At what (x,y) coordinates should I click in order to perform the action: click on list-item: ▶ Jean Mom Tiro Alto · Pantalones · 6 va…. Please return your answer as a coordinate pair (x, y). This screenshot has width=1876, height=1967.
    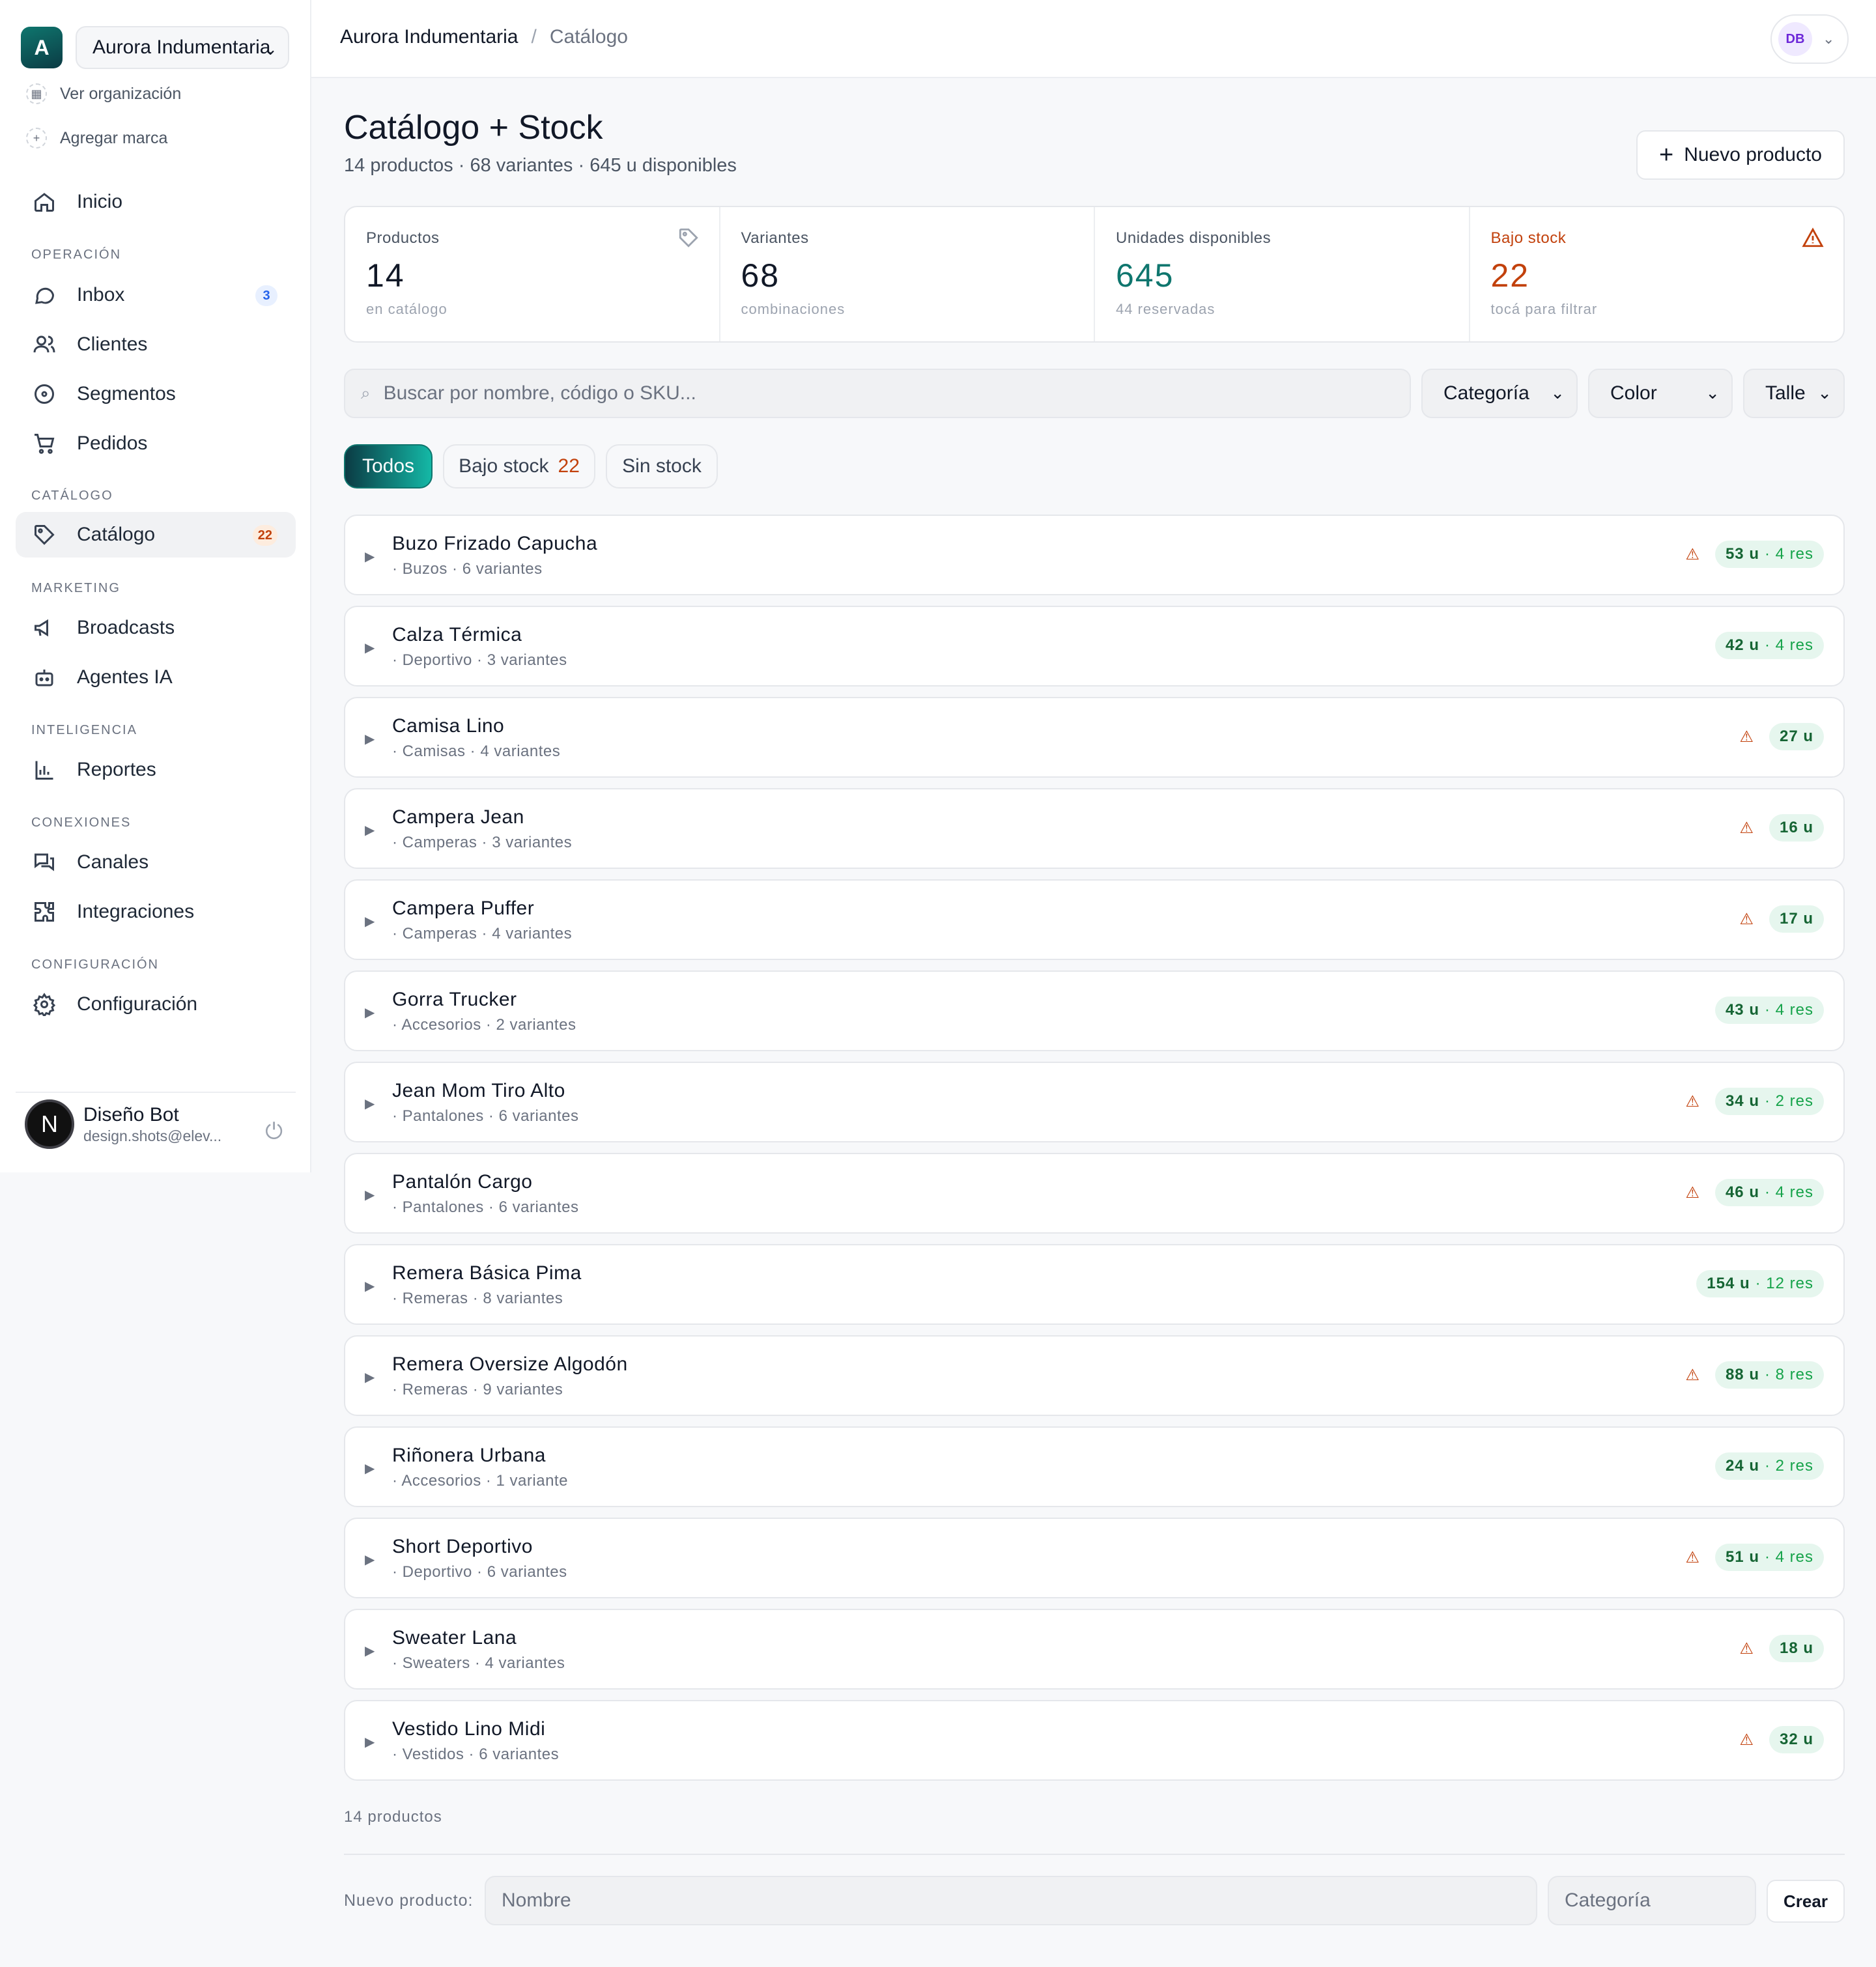
    Looking at the image, I should click on (1094, 1102).